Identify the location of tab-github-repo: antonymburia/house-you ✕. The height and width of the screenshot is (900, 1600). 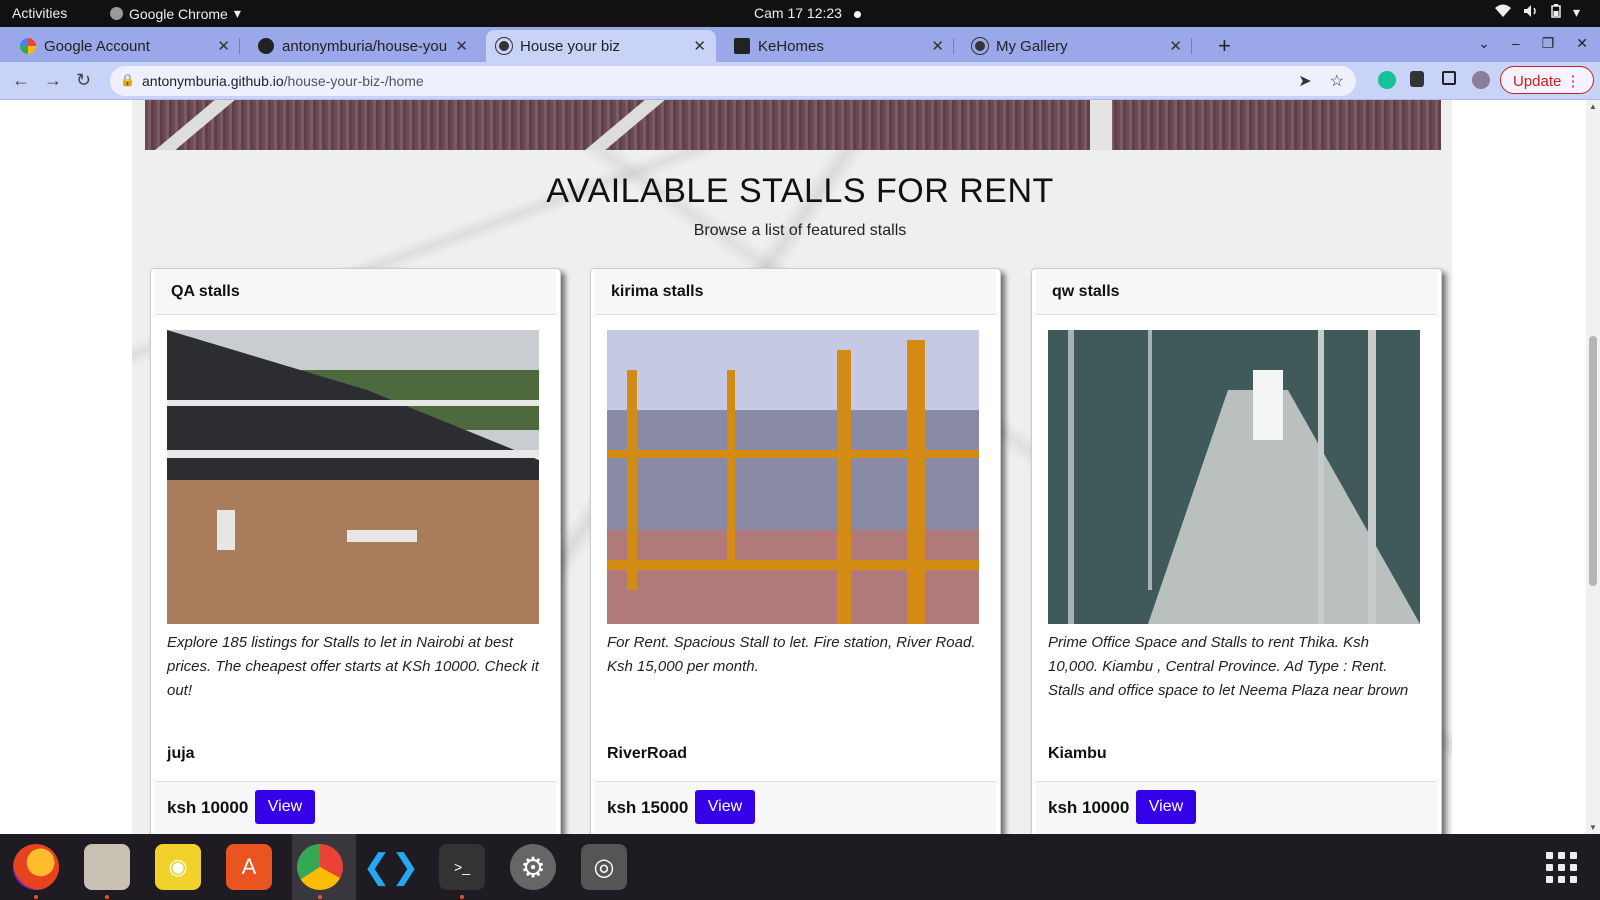
(363, 46).